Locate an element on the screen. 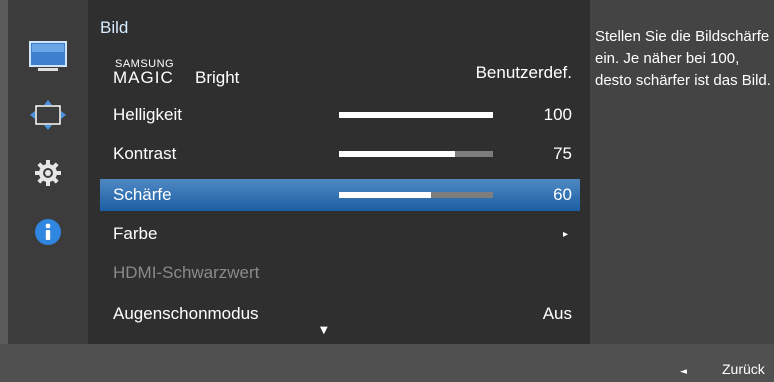 This screenshot has width=774, height=382. back-button: Zurück is located at coordinates (743, 369).